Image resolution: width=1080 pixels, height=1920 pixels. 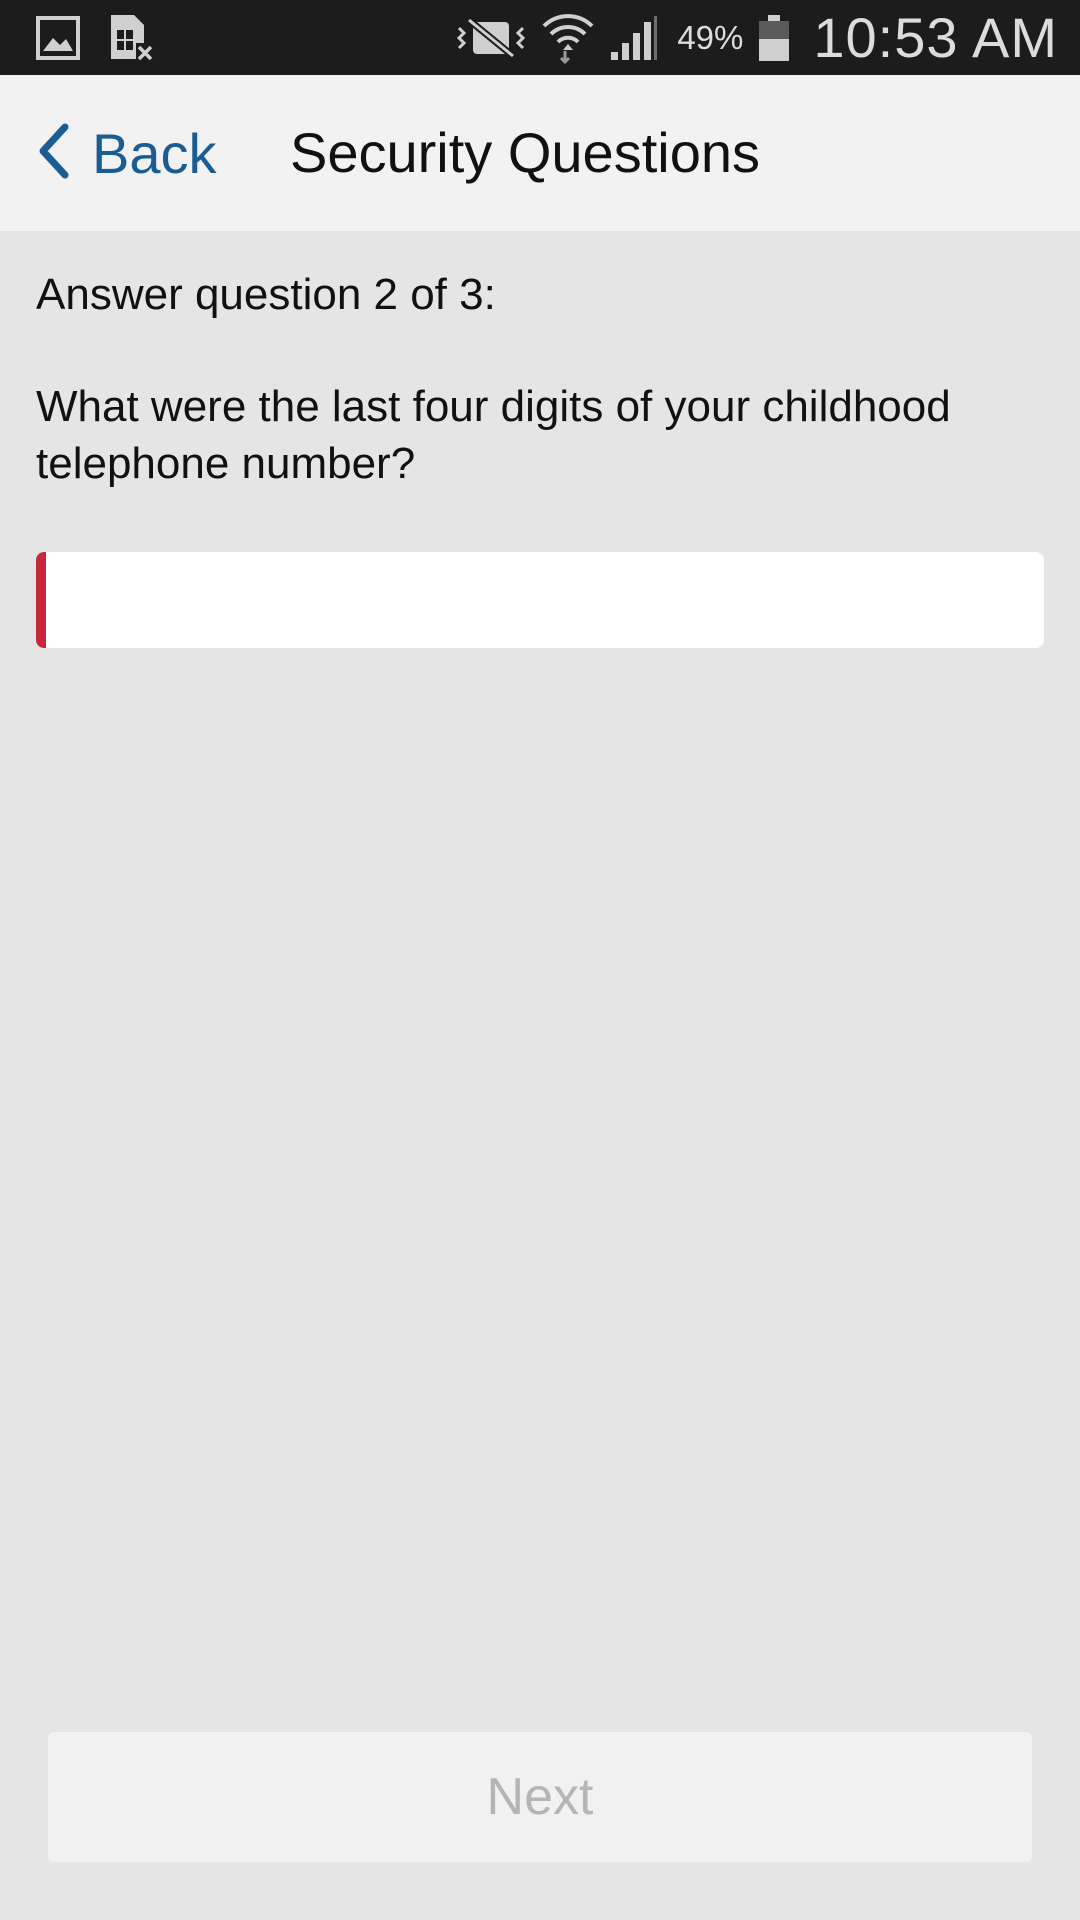 What do you see at coordinates (756, 37) in the screenshot?
I see `status-bar-right: 49% 10:53 AM` at bounding box center [756, 37].